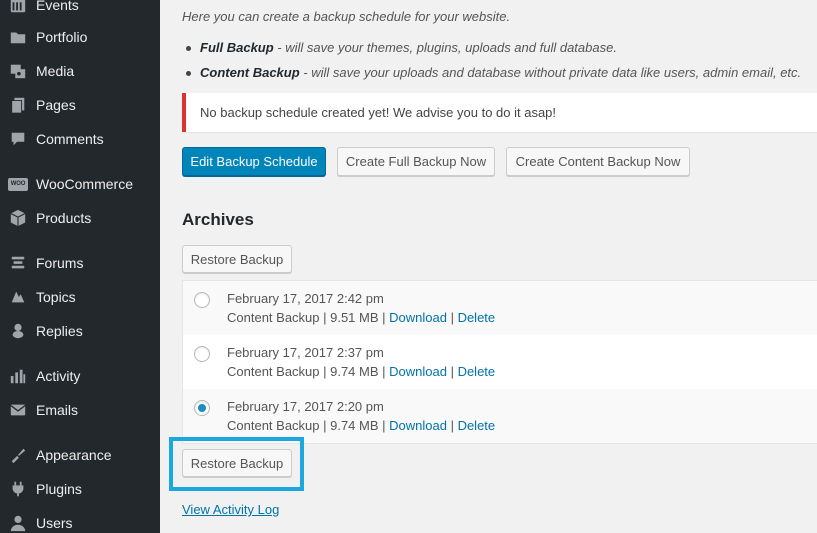 This screenshot has height=533, width=817. Describe the element at coordinates (18, 37) in the screenshot. I see `portfolio-icon` at that location.